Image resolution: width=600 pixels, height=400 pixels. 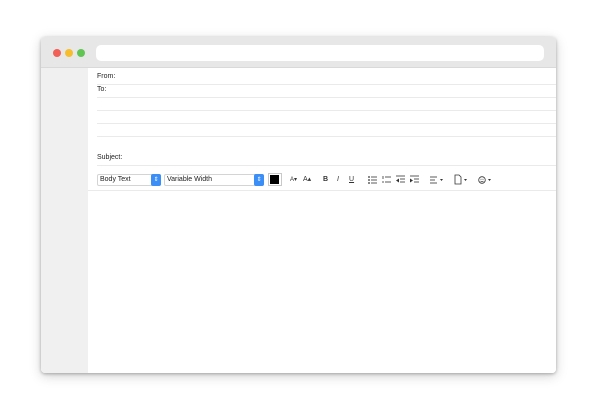 I want to click on outdent-icon-svg, so click(x=400, y=179).